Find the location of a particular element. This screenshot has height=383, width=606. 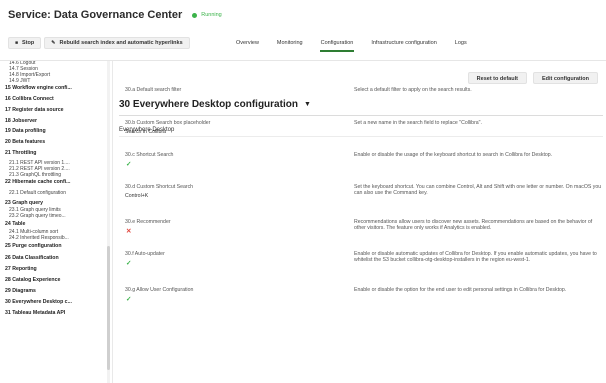

sidebar-section-item: 19 Data profiling is located at coordinates (25, 131).